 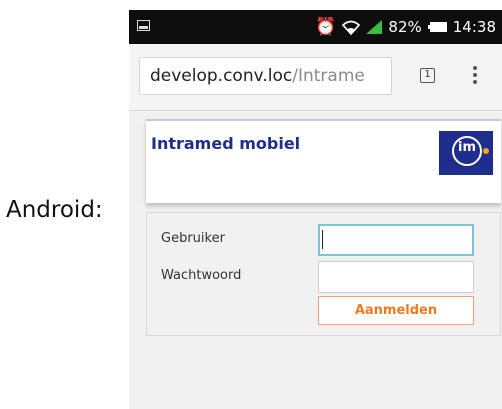 I want to click on logo-mark, so click(x=486, y=151).